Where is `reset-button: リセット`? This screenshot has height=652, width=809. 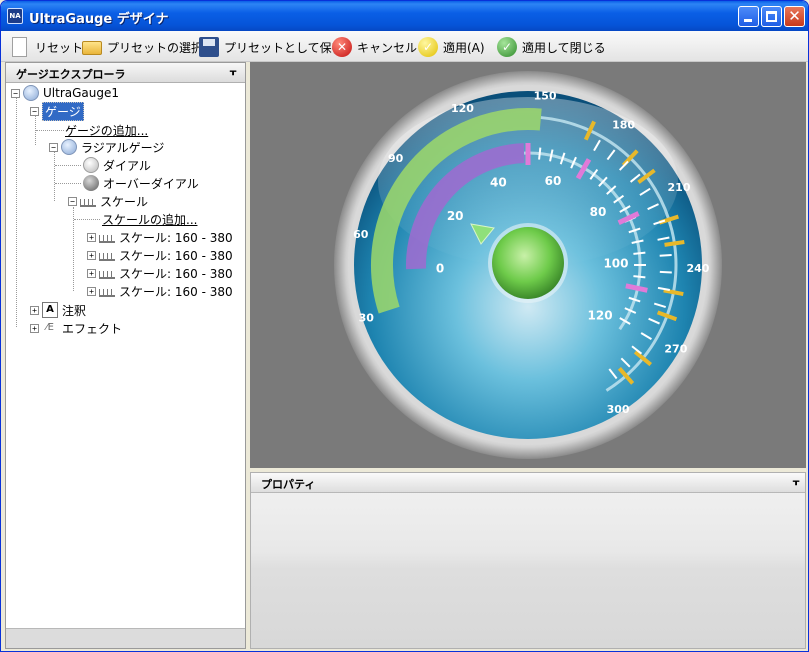
reset-button: リセット is located at coordinates (46, 47).